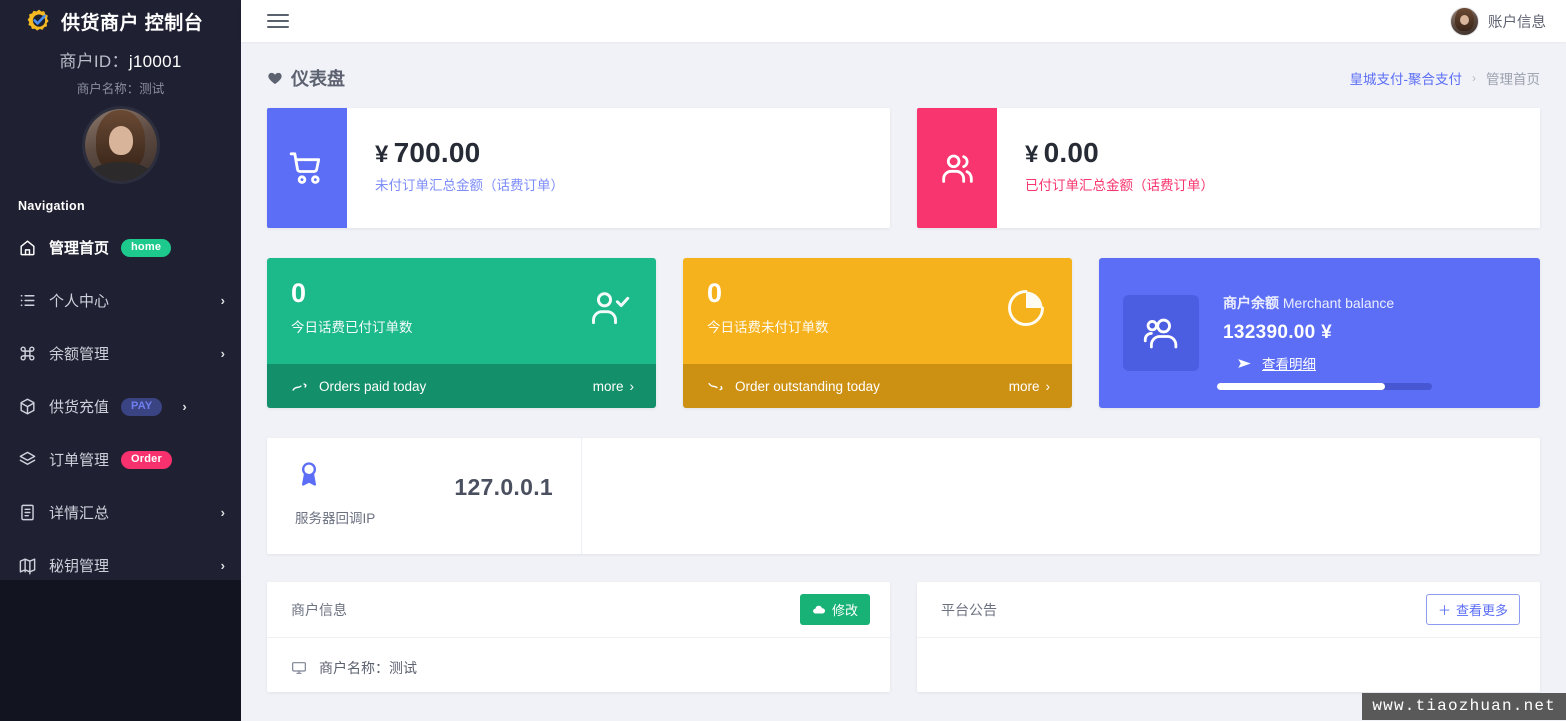 The height and width of the screenshot is (721, 1566). Describe the element at coordinates (1161, 333) in the screenshot. I see `users-group-icon` at that location.